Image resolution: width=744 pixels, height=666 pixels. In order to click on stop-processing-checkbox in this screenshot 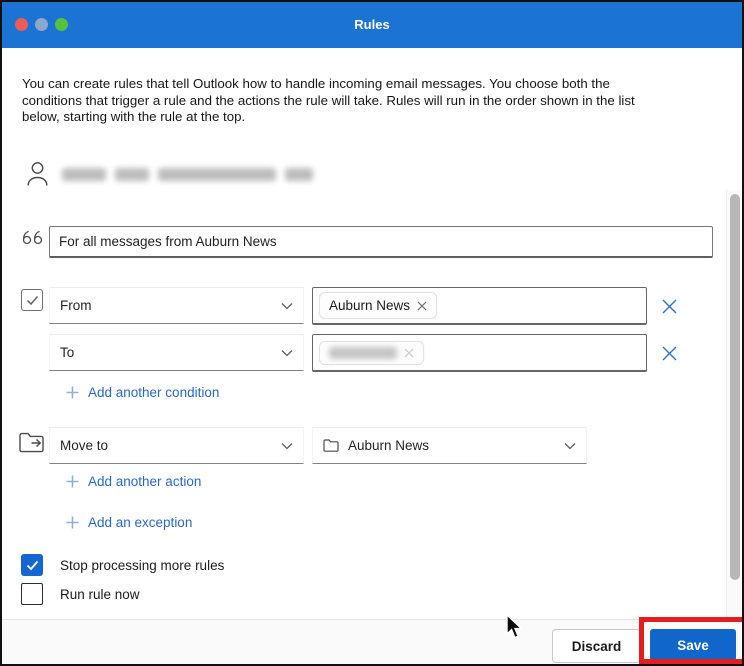, I will do `click(32, 565)`.